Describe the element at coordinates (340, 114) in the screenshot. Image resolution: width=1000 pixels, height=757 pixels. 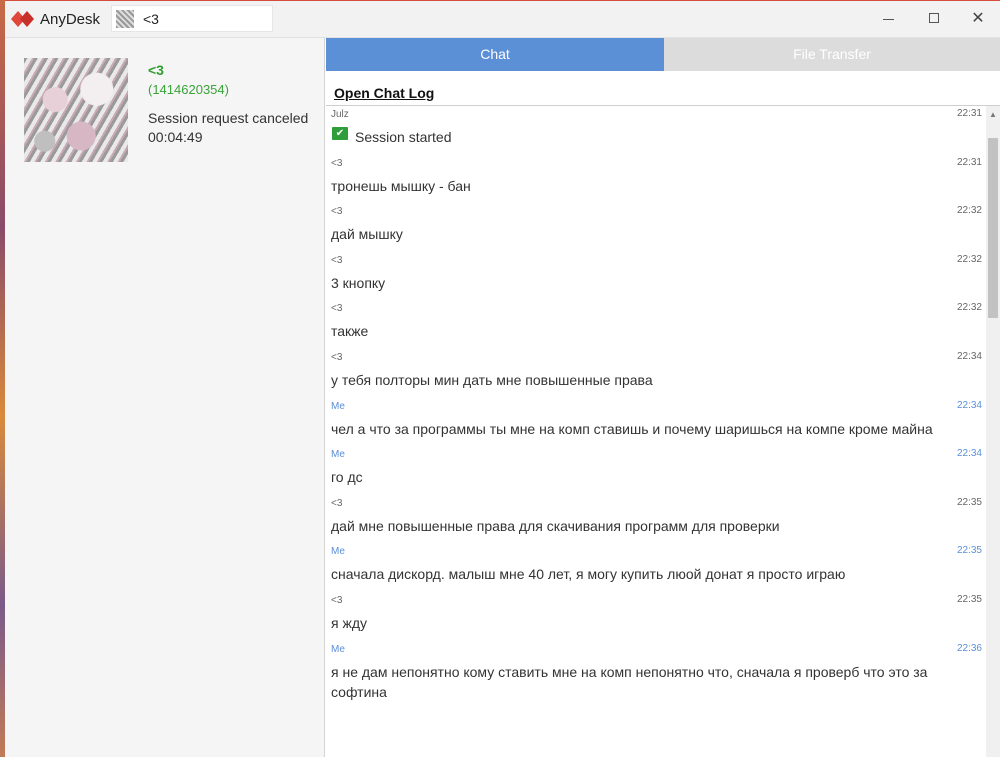
I see `message-sender: Julz` at that location.